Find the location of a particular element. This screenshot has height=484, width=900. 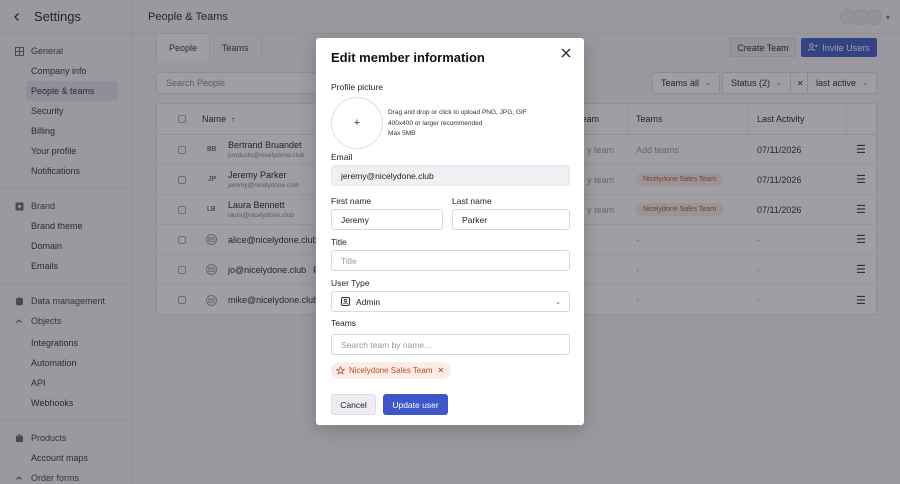

profile-picture-label: Profile picture is located at coordinates (357, 87).